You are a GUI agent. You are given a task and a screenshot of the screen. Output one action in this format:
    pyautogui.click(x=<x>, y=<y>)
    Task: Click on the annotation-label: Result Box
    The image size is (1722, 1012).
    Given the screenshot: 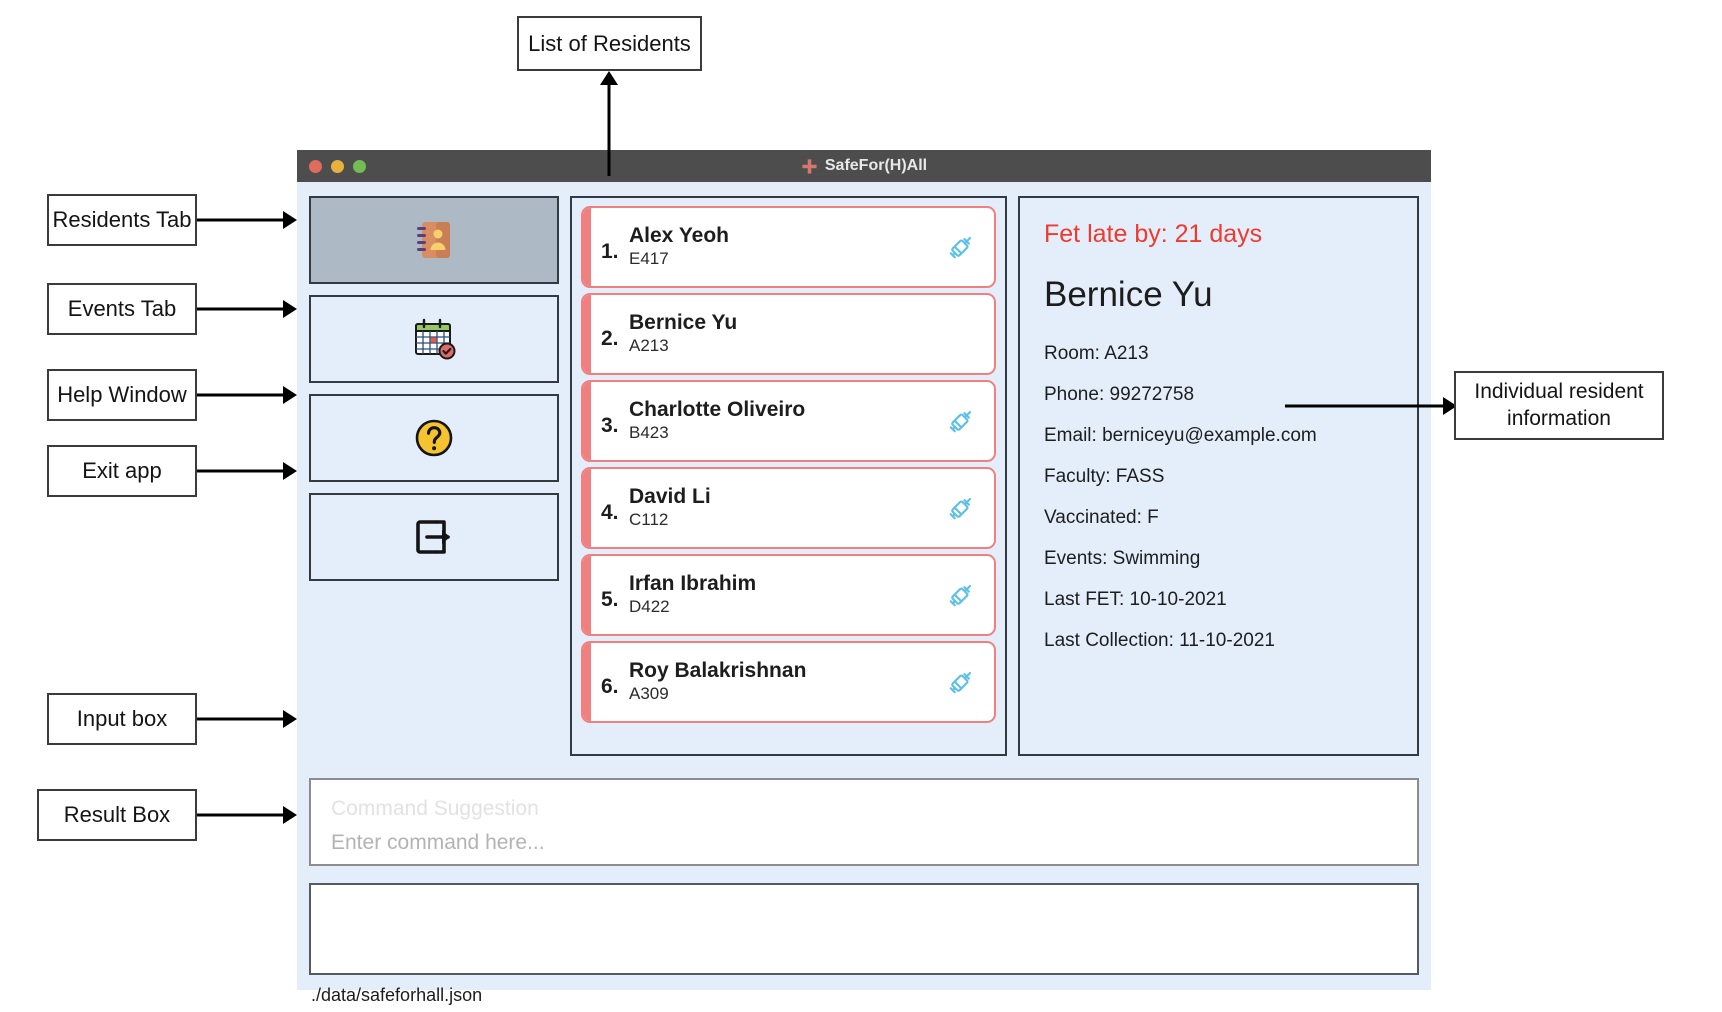 What is the action you would take?
    pyautogui.click(x=117, y=815)
    